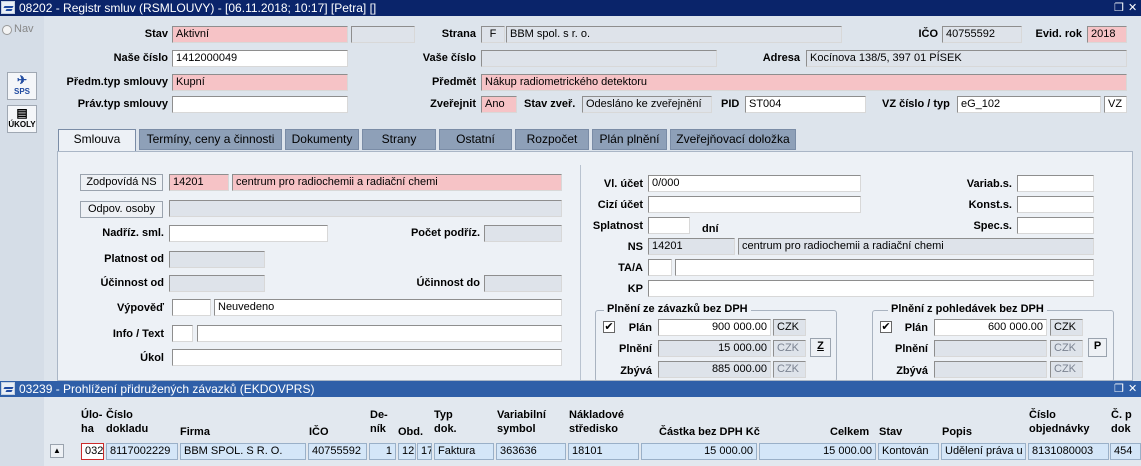 This screenshot has height=466, width=1141. What do you see at coordinates (407, 451) in the screenshot?
I see `cell-obd: 12` at bounding box center [407, 451].